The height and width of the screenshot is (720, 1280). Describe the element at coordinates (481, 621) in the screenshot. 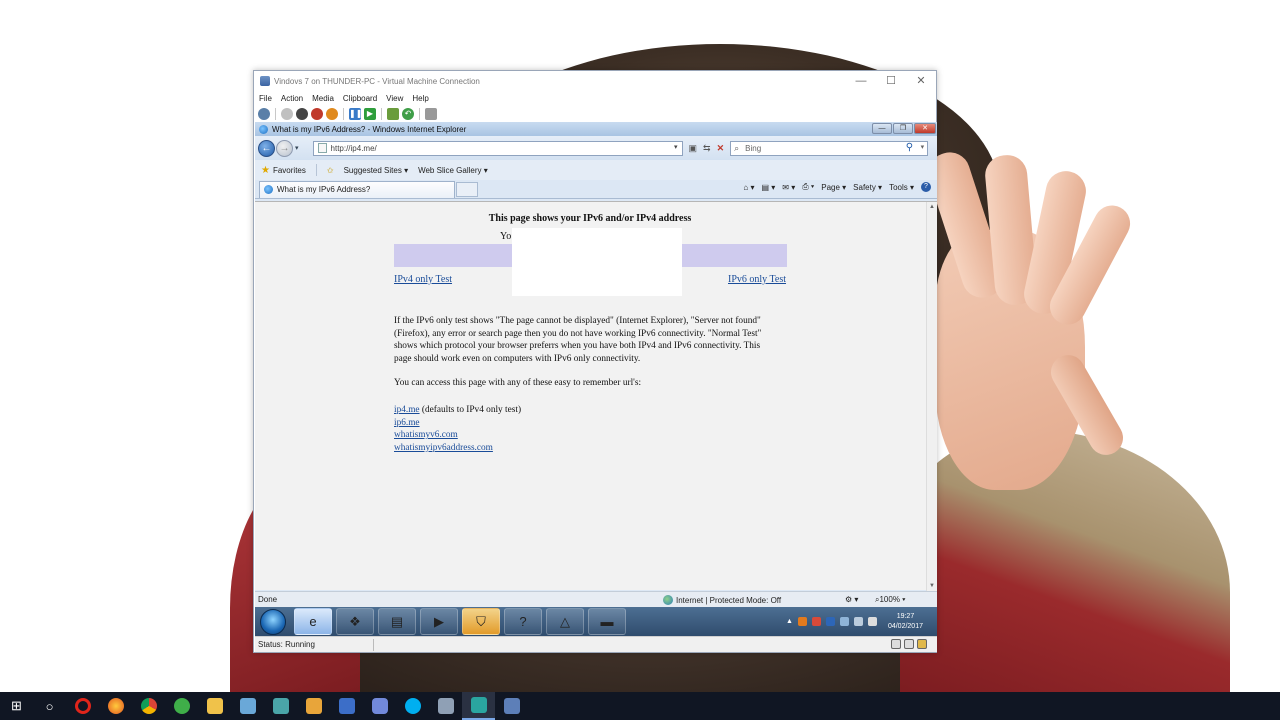

I see `taskbar-security-icon: ⛉` at that location.